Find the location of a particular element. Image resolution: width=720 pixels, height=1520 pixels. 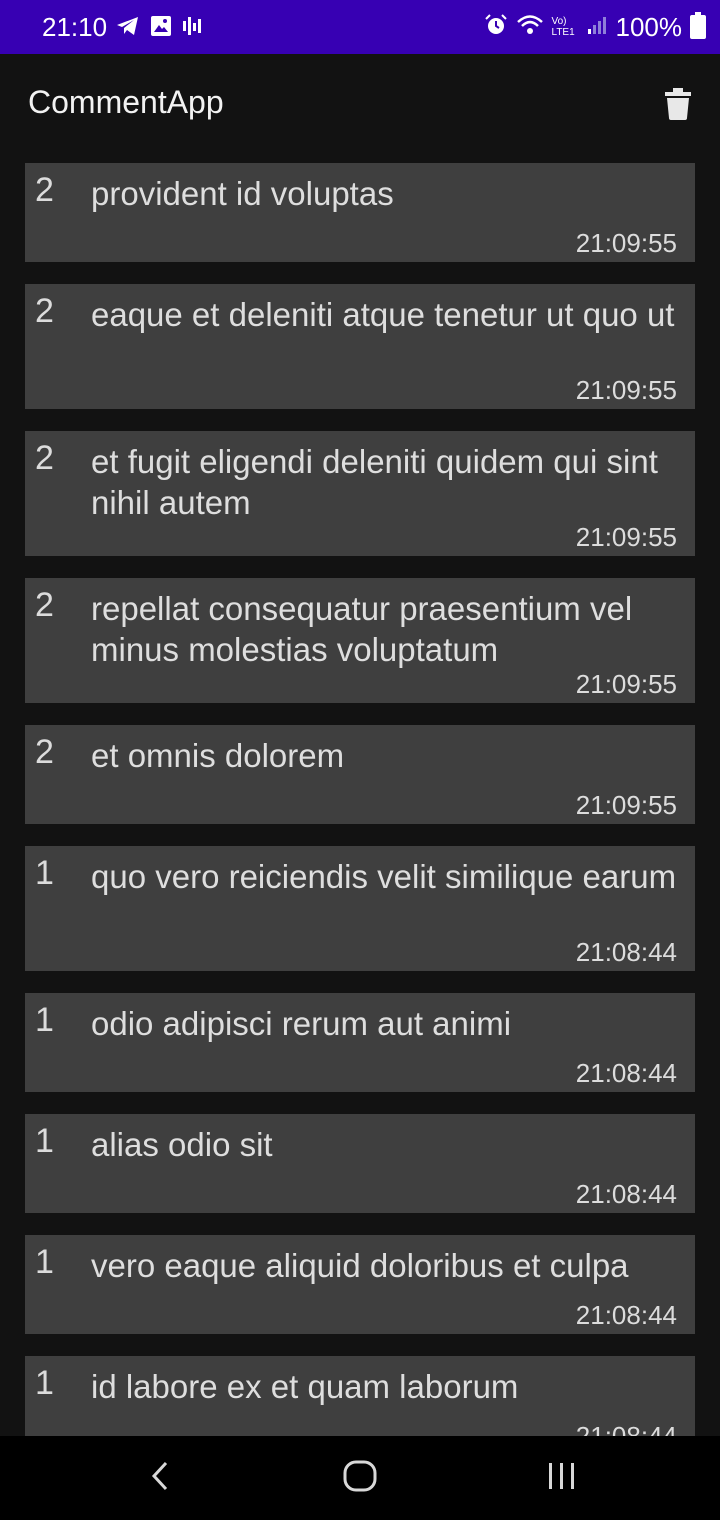

comment-item: 1 alias odio sit 21:08:44 is located at coordinates (360, 1163).